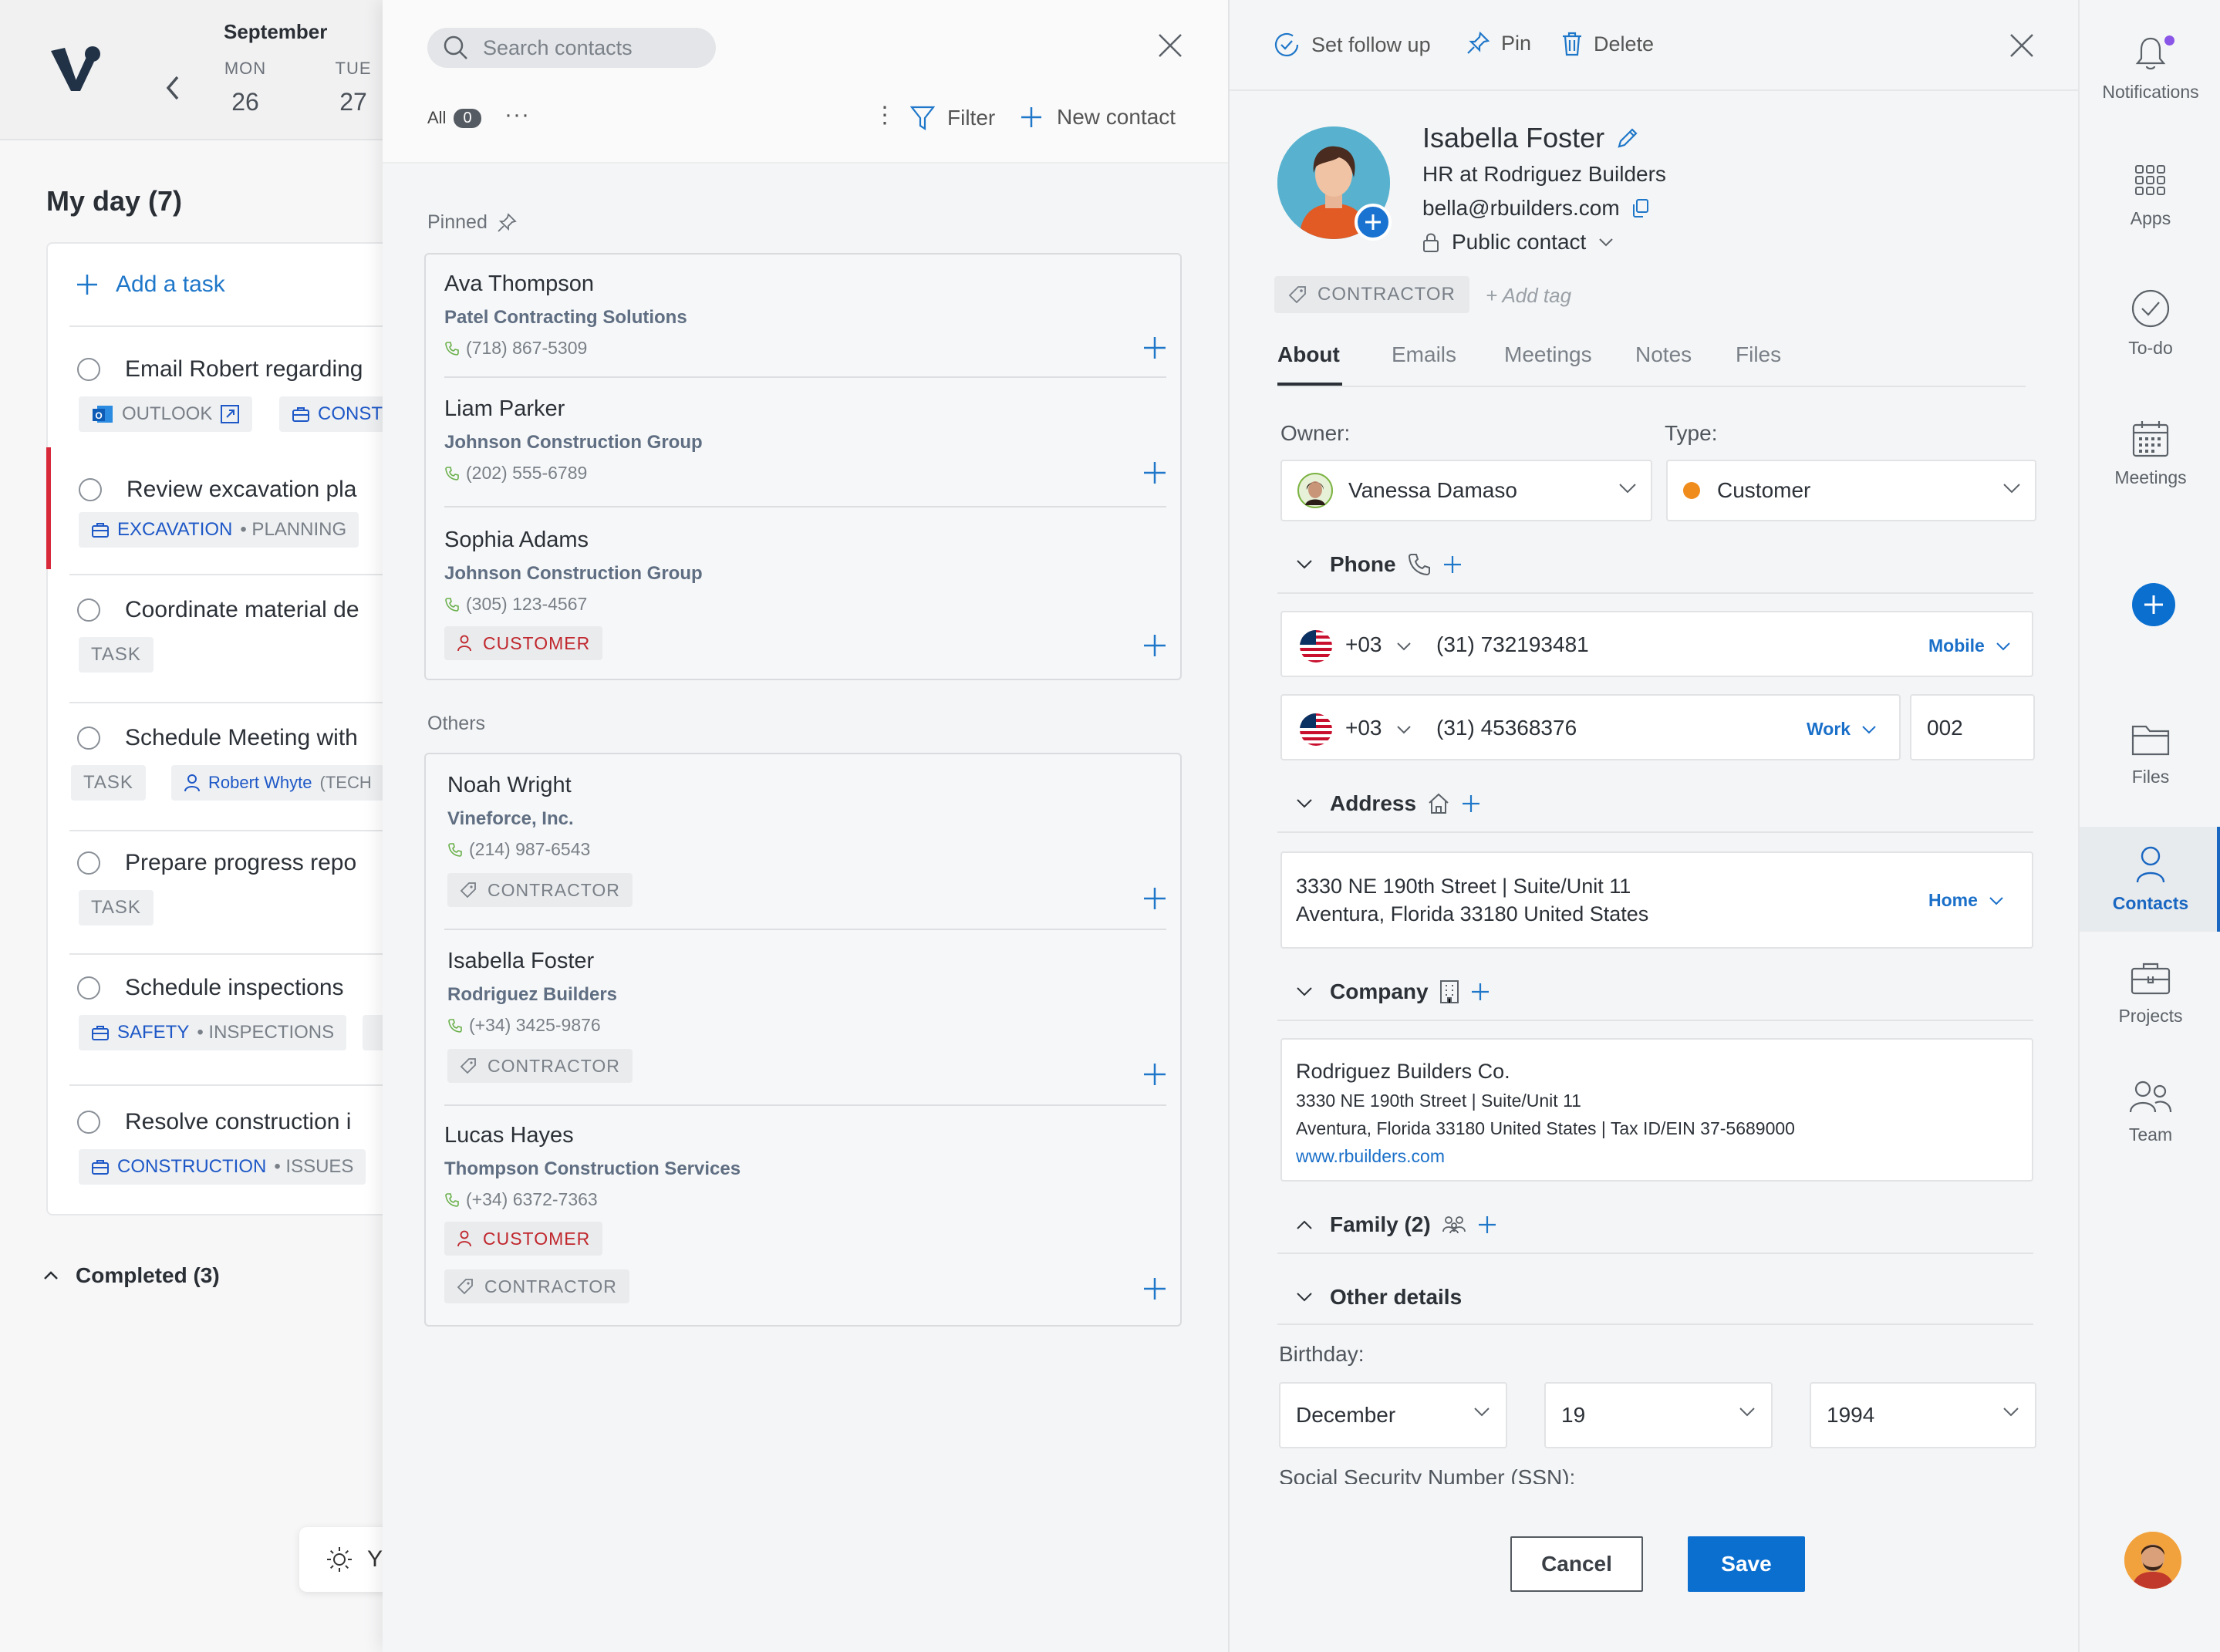 The width and height of the screenshot is (2220, 1652). I want to click on search-box, so click(571, 48).